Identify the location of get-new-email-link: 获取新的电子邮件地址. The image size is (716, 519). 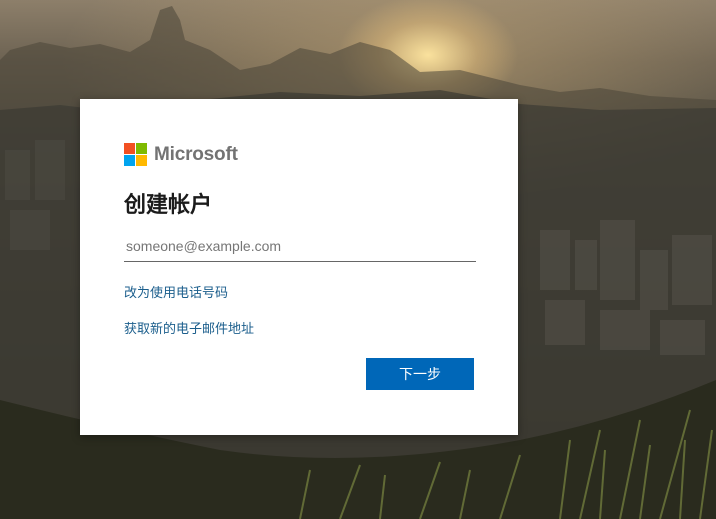
(189, 327).